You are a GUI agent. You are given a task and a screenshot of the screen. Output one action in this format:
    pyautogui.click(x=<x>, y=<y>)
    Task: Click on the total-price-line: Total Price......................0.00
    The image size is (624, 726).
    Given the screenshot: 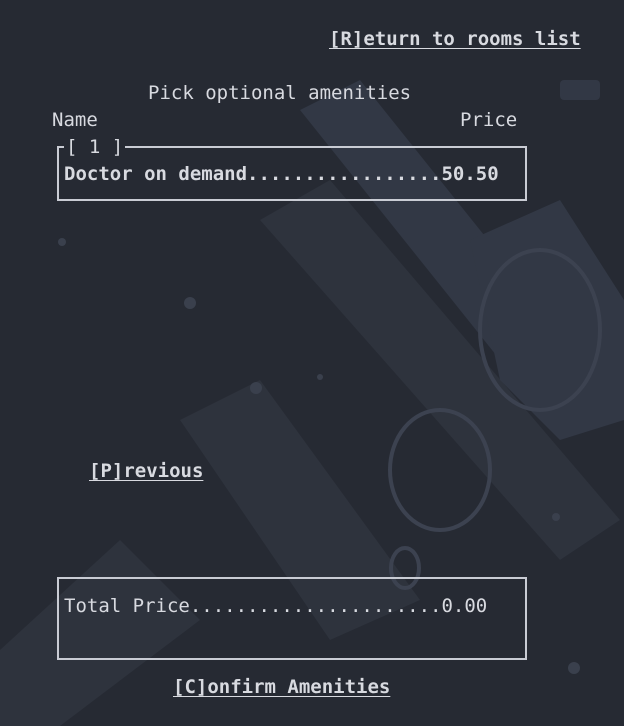 What is the action you would take?
    pyautogui.click(x=276, y=606)
    